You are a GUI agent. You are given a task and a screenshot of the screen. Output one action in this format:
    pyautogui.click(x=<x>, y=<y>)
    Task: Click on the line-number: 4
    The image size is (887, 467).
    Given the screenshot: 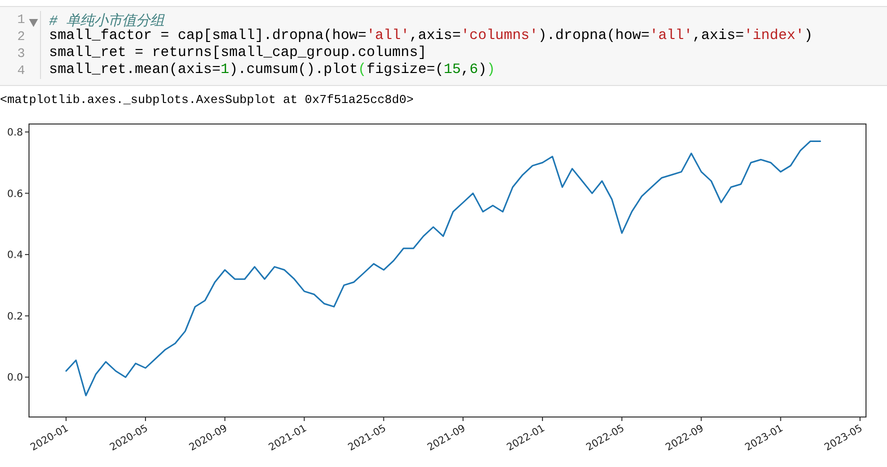 What is the action you would take?
    pyautogui.click(x=21, y=70)
    